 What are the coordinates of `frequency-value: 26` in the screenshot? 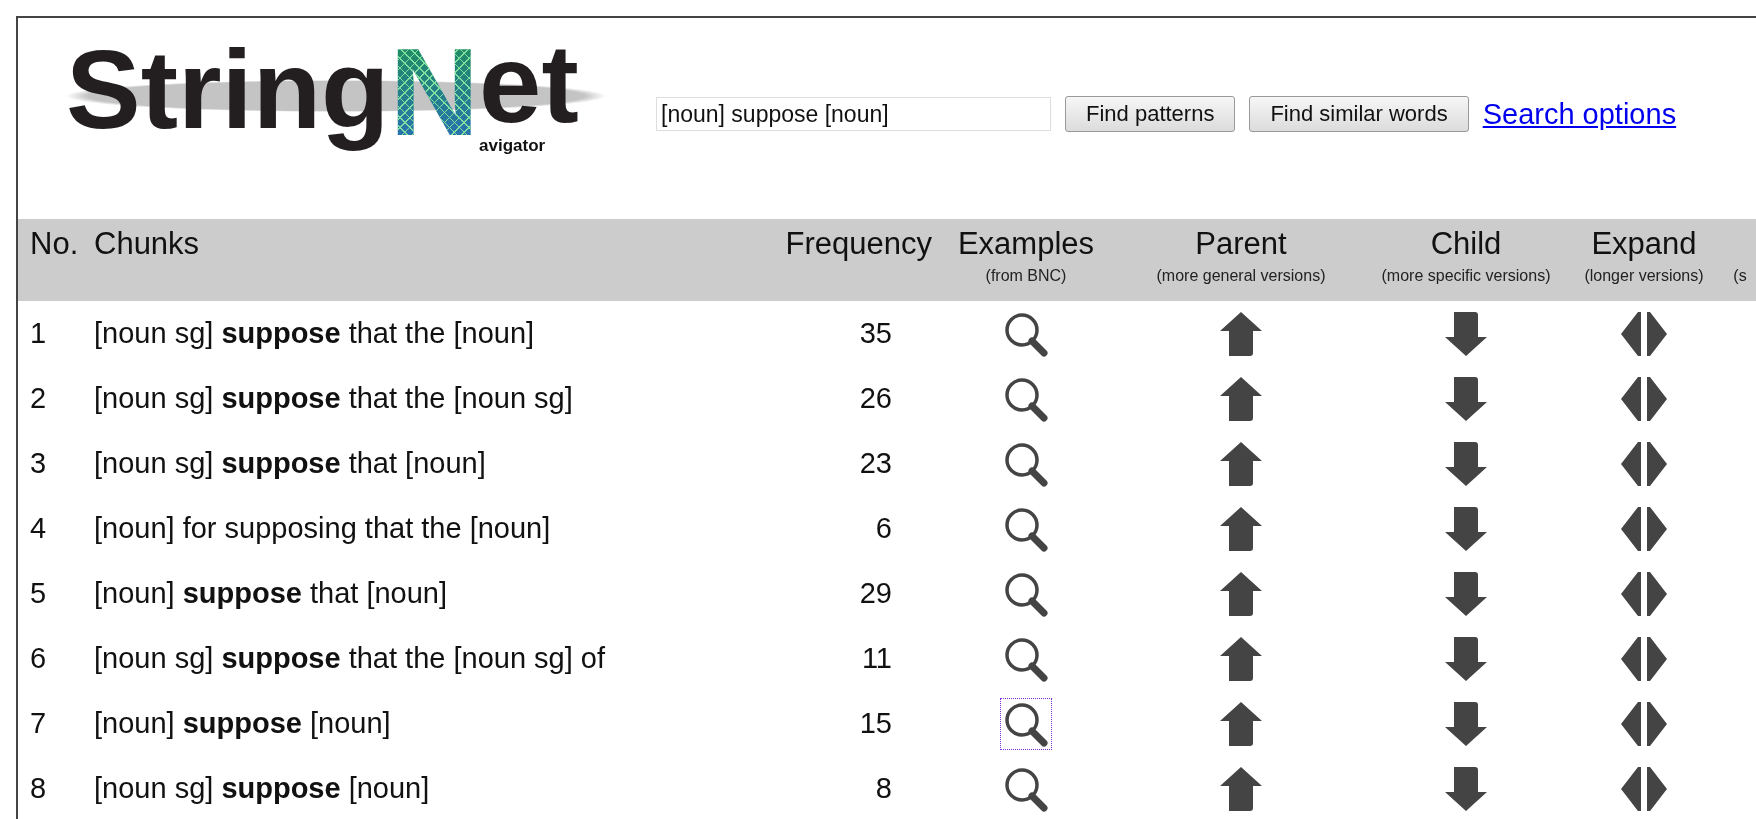 It's located at (876, 398).